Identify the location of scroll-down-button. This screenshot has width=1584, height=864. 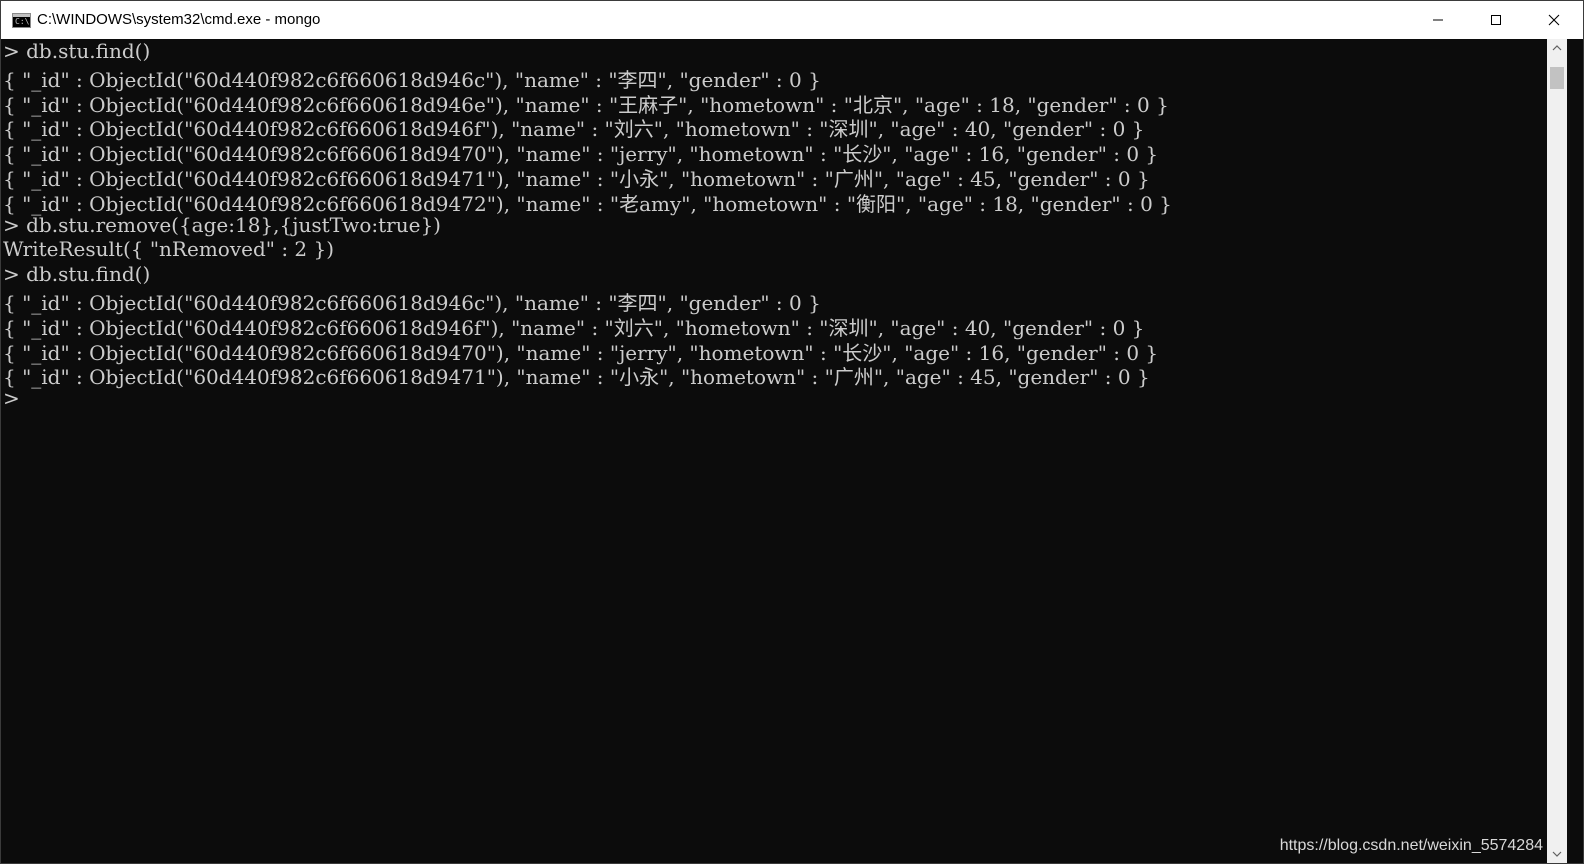
(1557, 854).